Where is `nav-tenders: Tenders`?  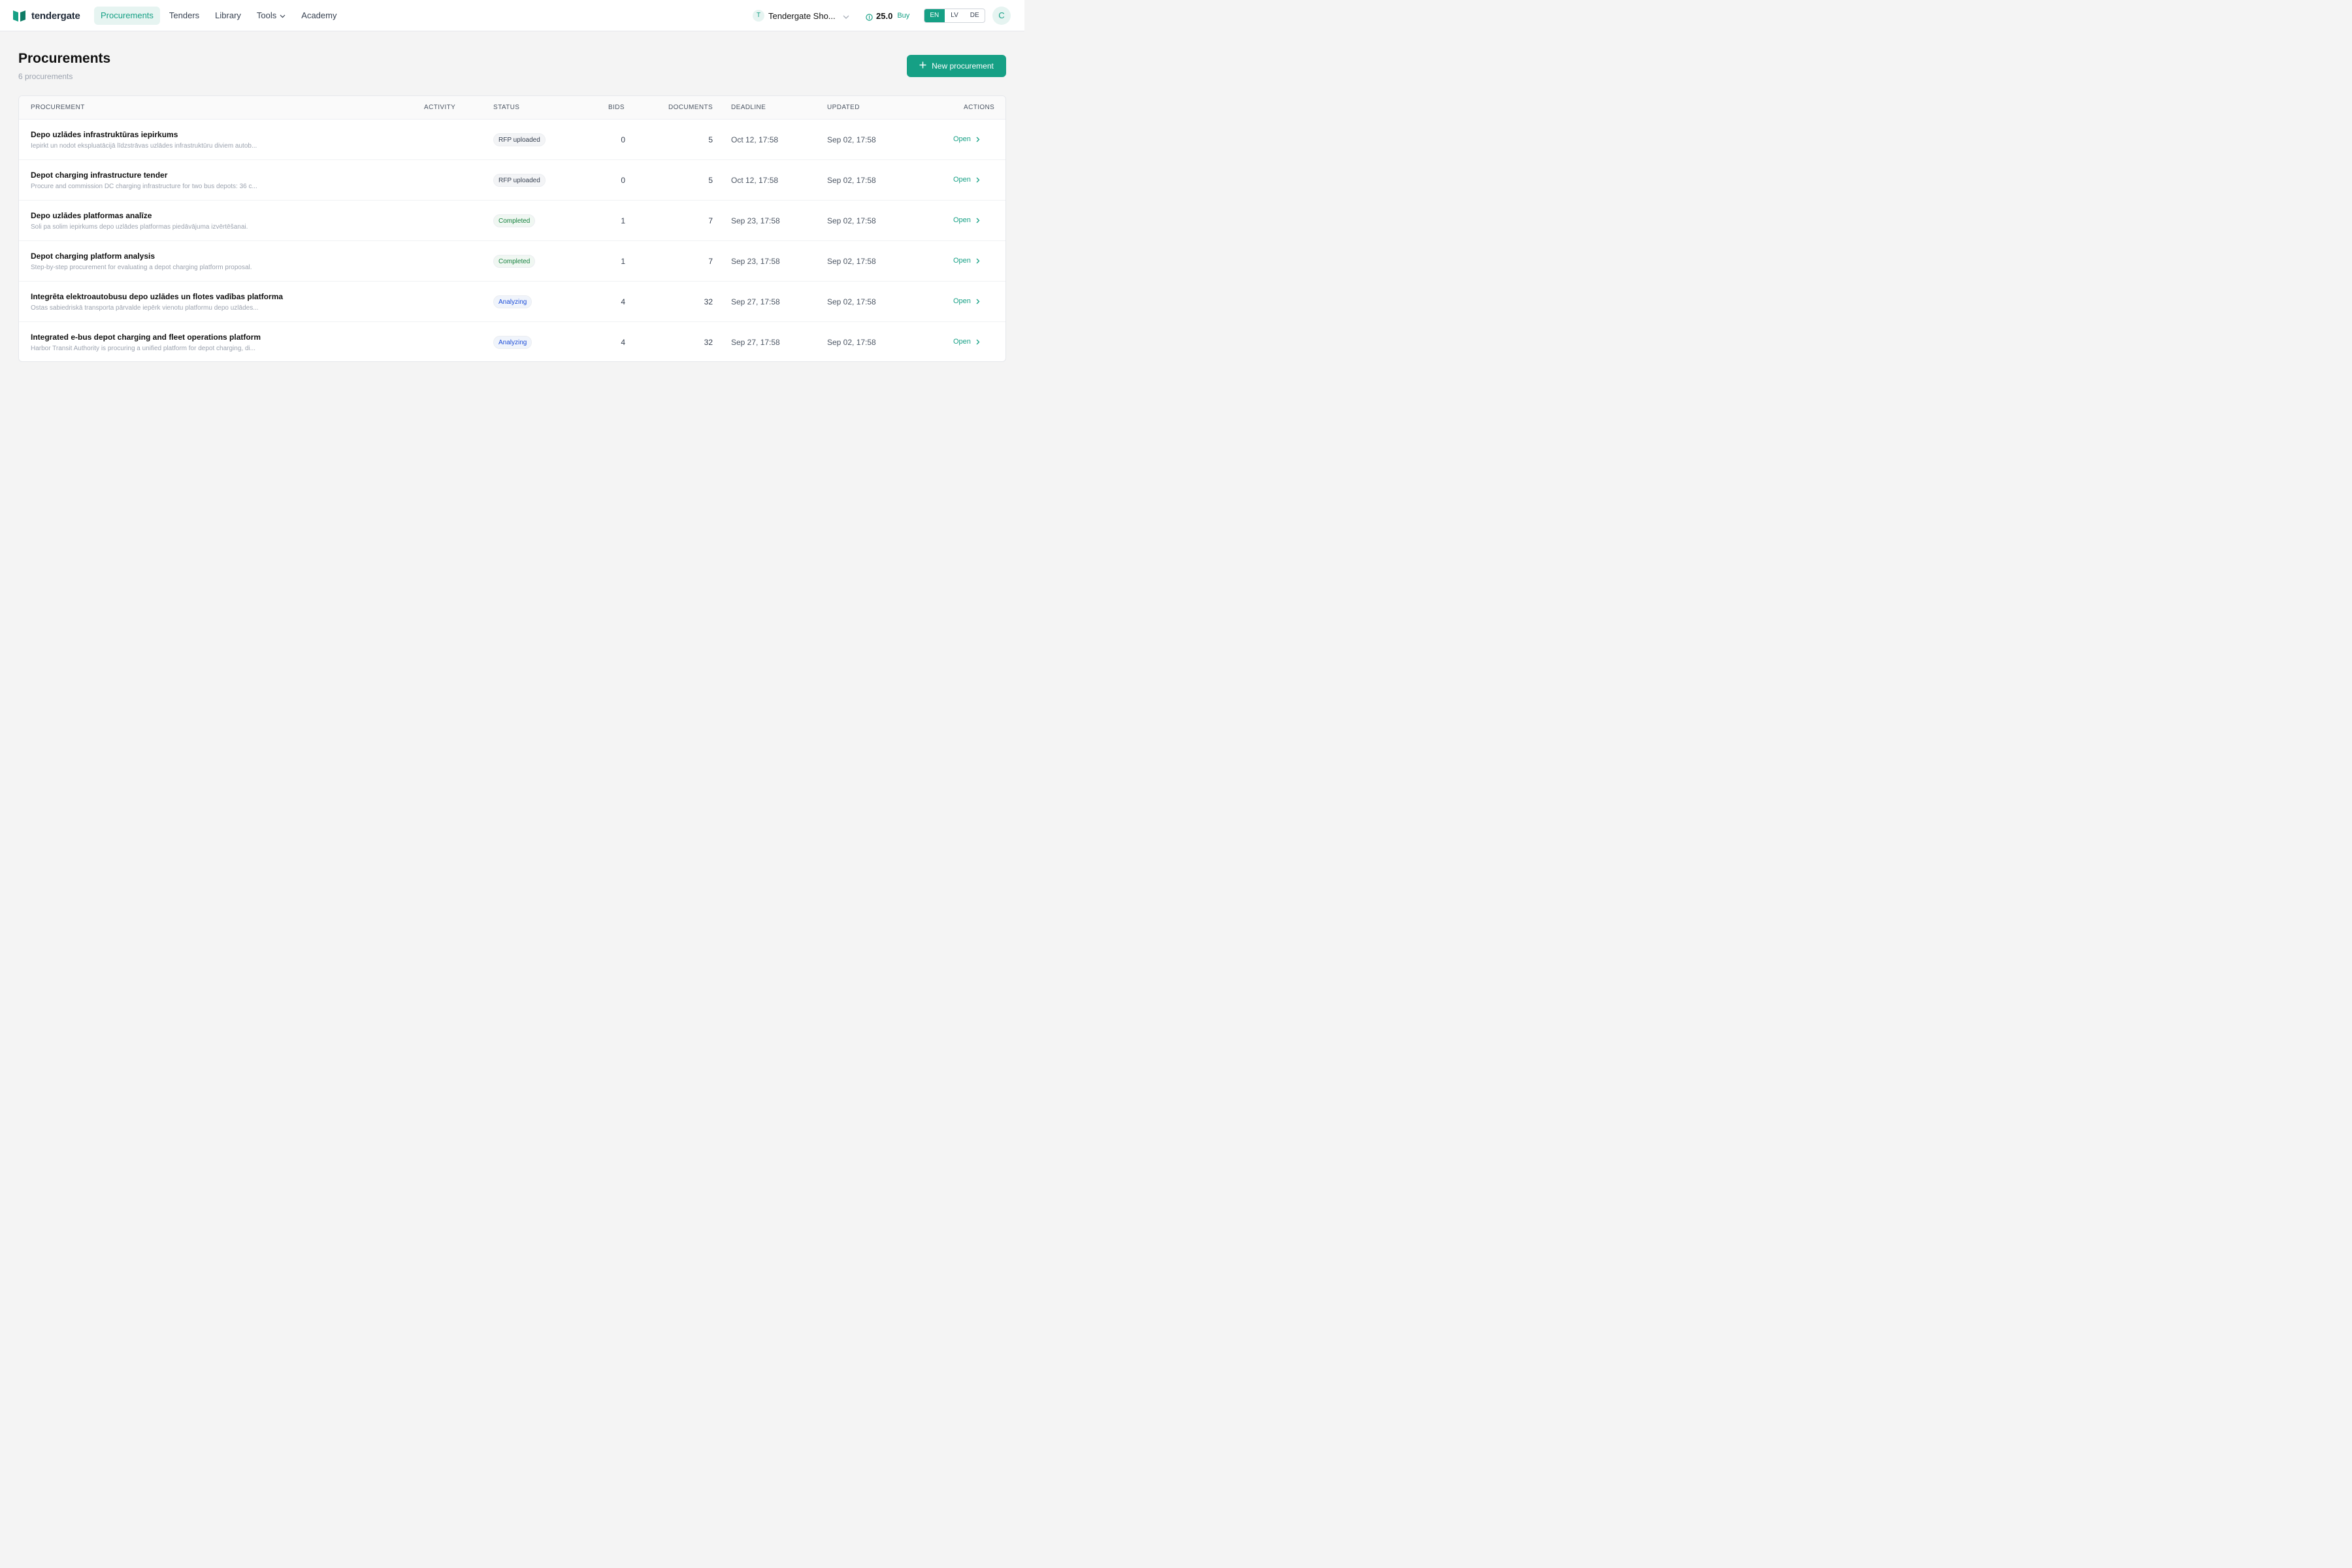
nav-tenders: Tenders is located at coordinates (184, 16).